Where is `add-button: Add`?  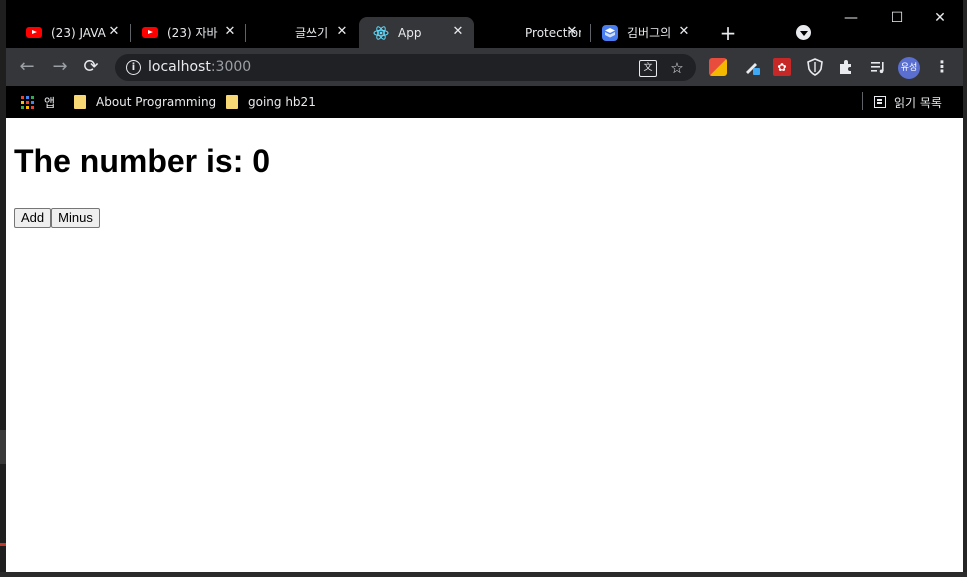
add-button: Add is located at coordinates (33, 218).